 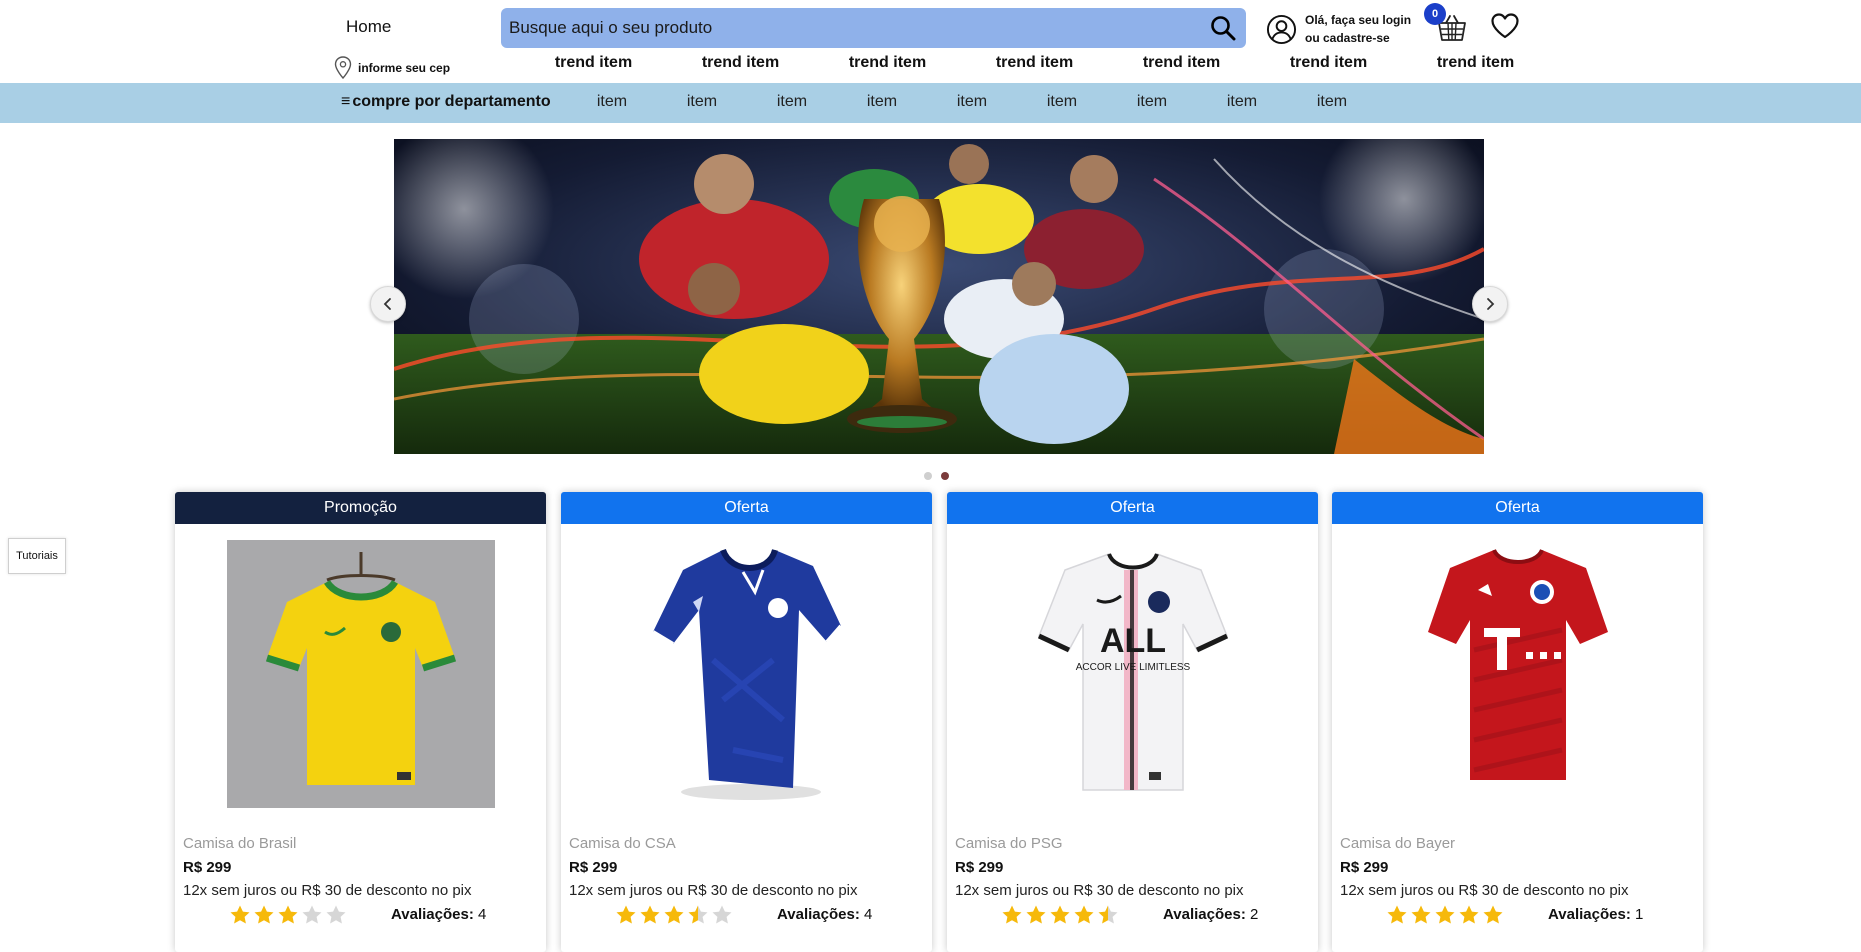 I want to click on department-menu-button: ≡ compre por departamento, so click(x=446, y=102).